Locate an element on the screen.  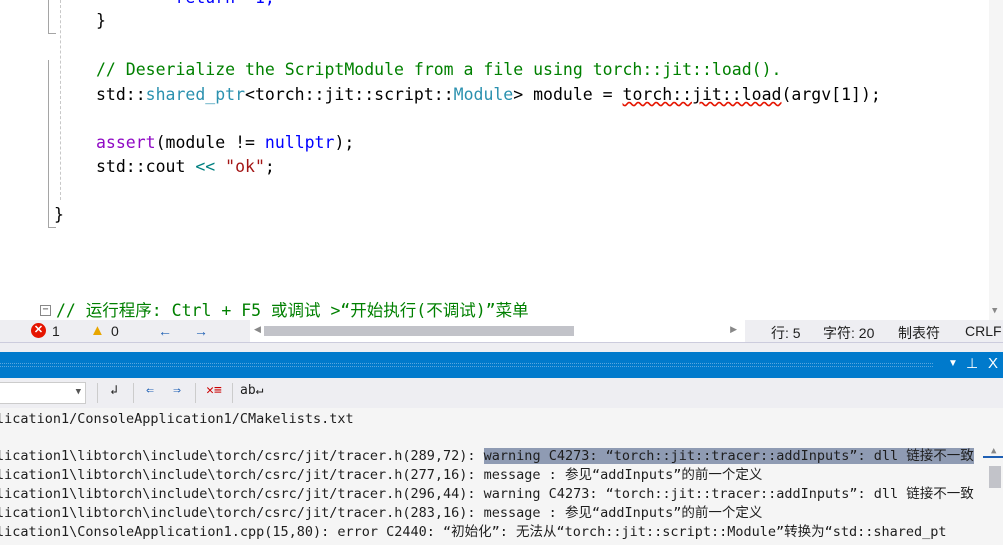
next-message-icon: ⇒ is located at coordinates (177, 393).